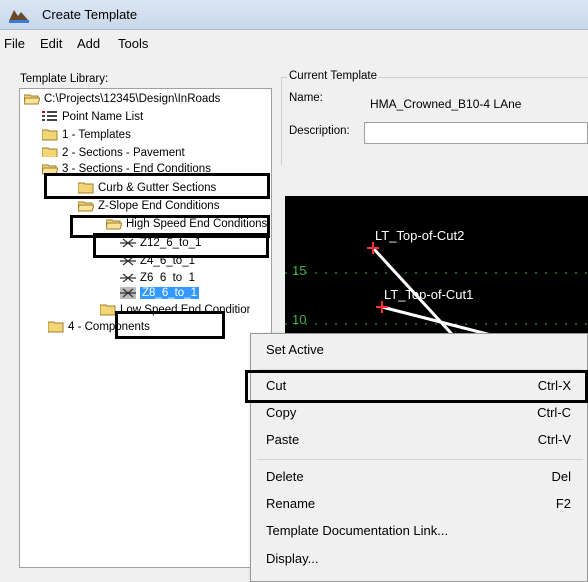  I want to click on current-template-label: Current Template, so click(333, 76).